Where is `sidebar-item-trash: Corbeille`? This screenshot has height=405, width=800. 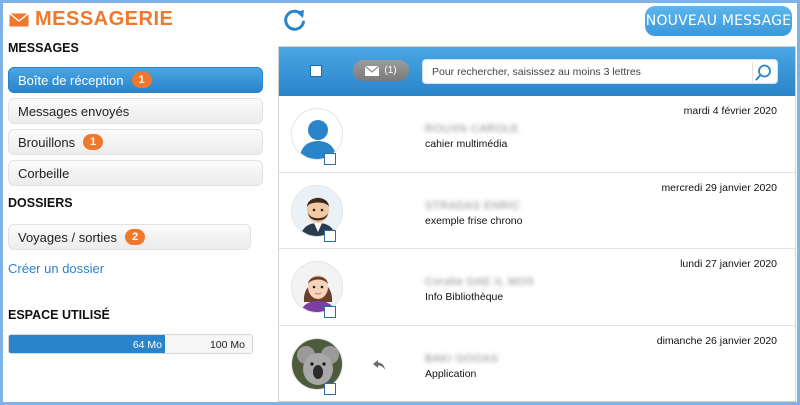
sidebar-item-trash: Corbeille is located at coordinates (135, 173).